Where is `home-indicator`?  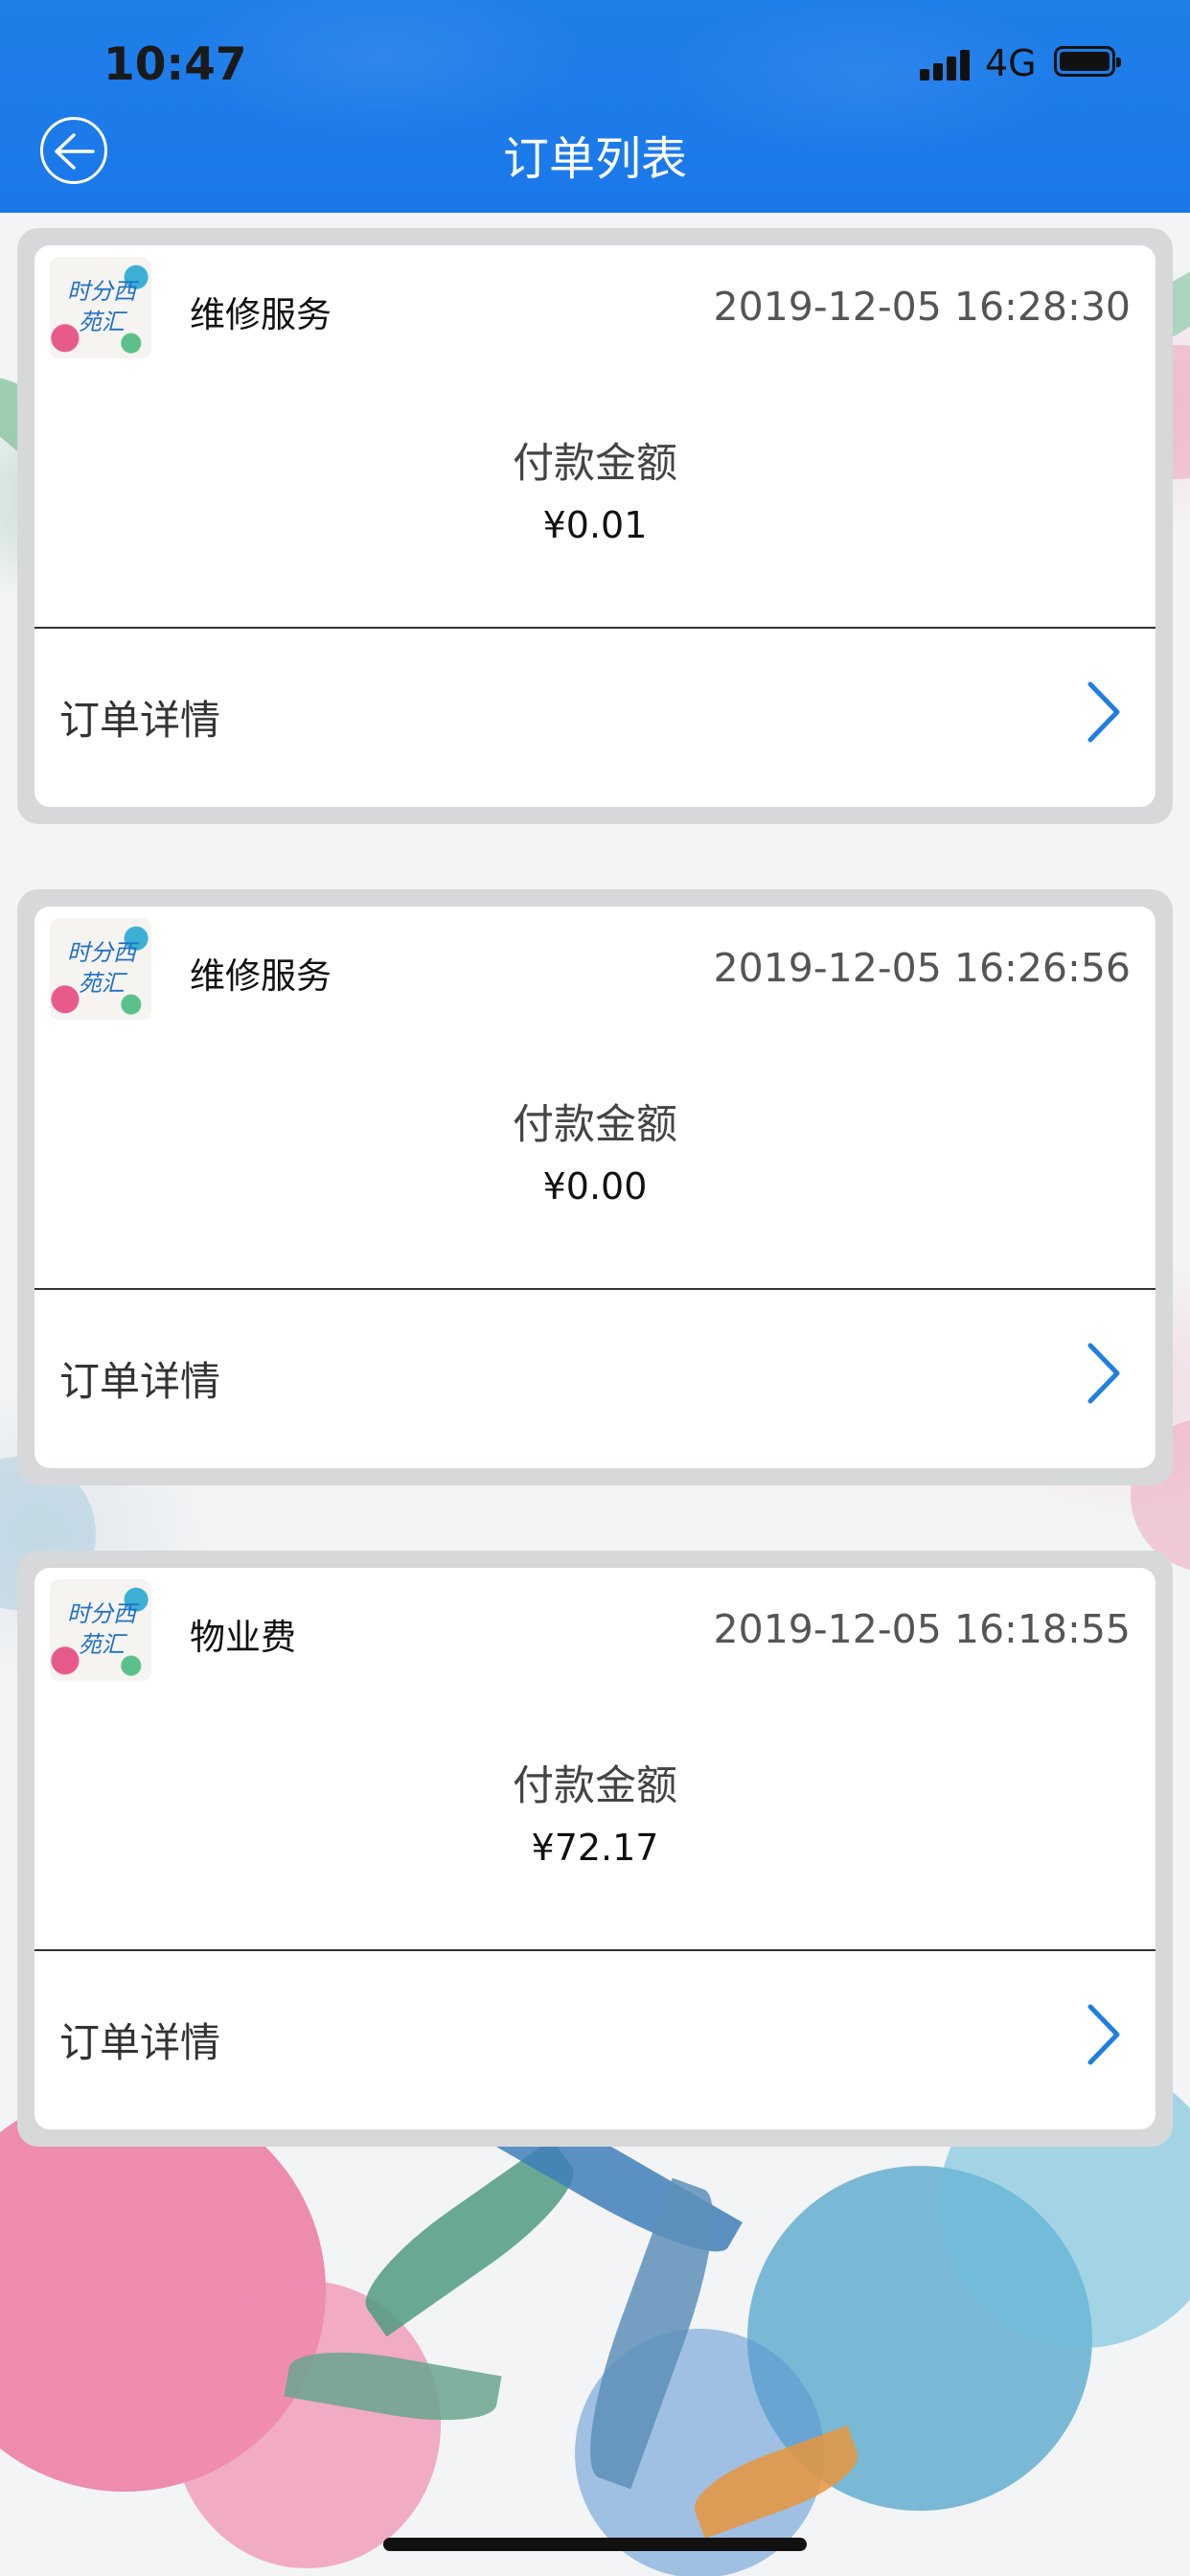
home-indicator is located at coordinates (595, 2544).